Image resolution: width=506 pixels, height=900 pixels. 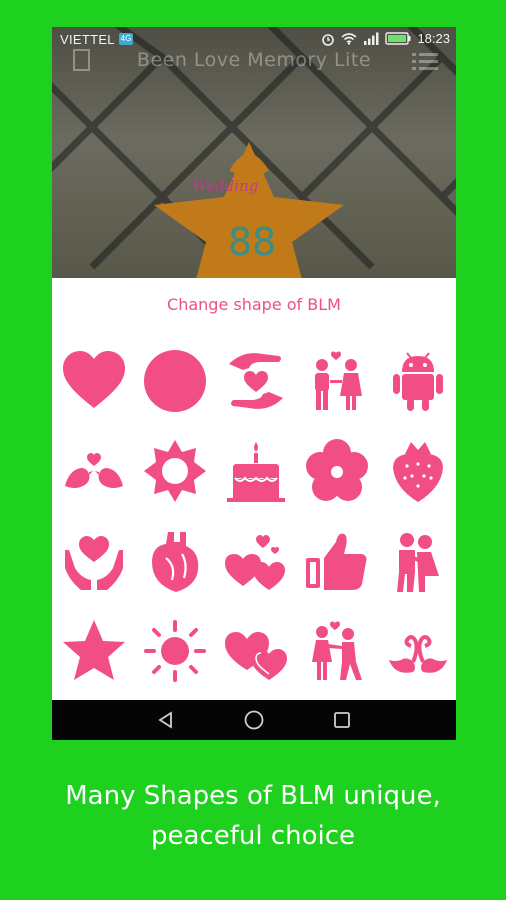 I want to click on hearts-icon, so click(x=255, y=562).